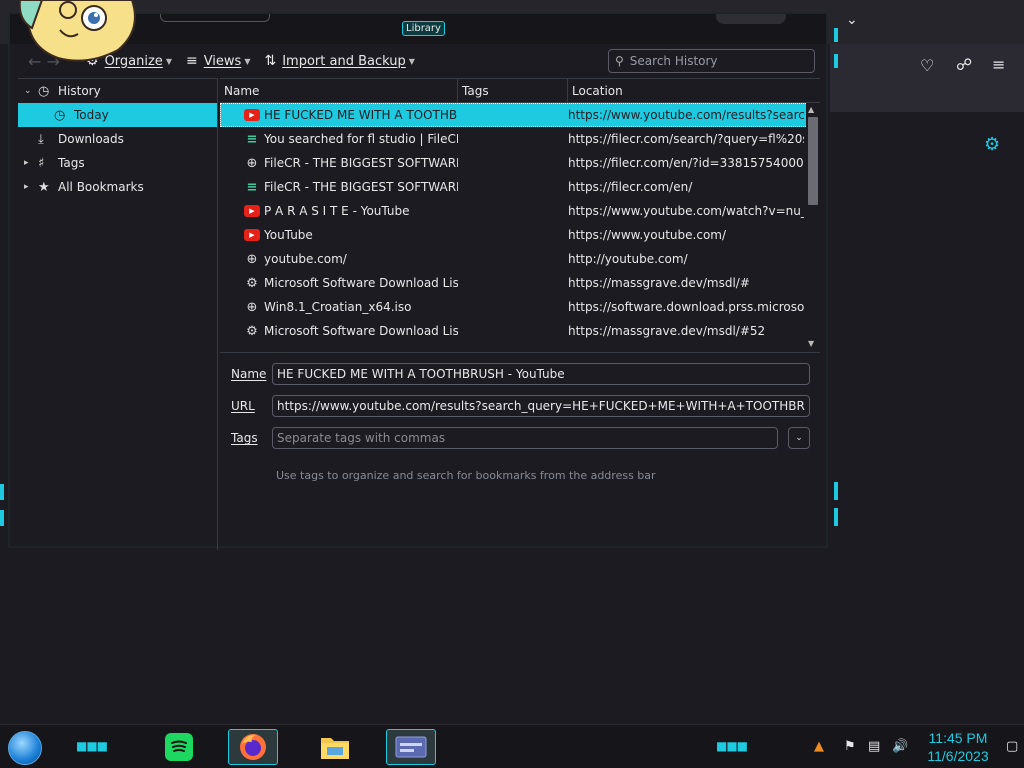 This screenshot has width=1024, height=768. I want to click on anime-sticker-image, so click(77, 31).